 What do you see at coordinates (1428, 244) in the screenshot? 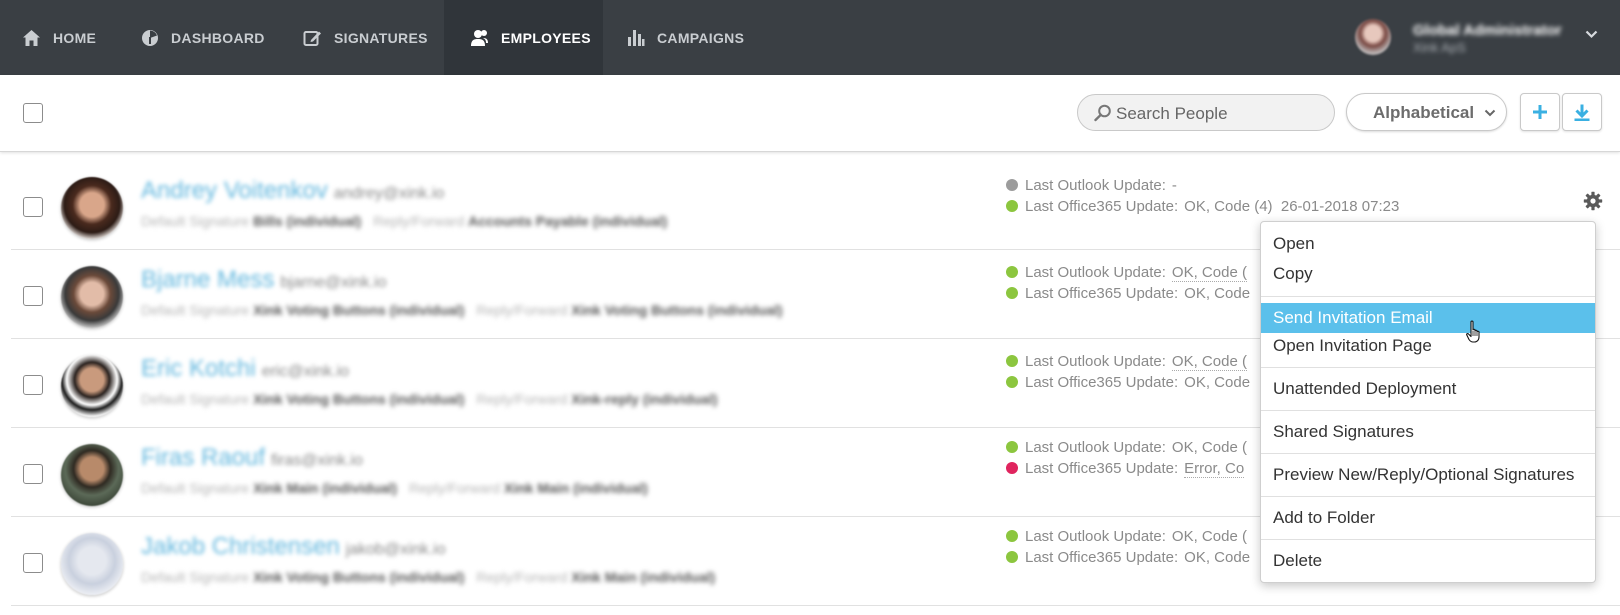
I see `menu-item-open: Open` at bounding box center [1428, 244].